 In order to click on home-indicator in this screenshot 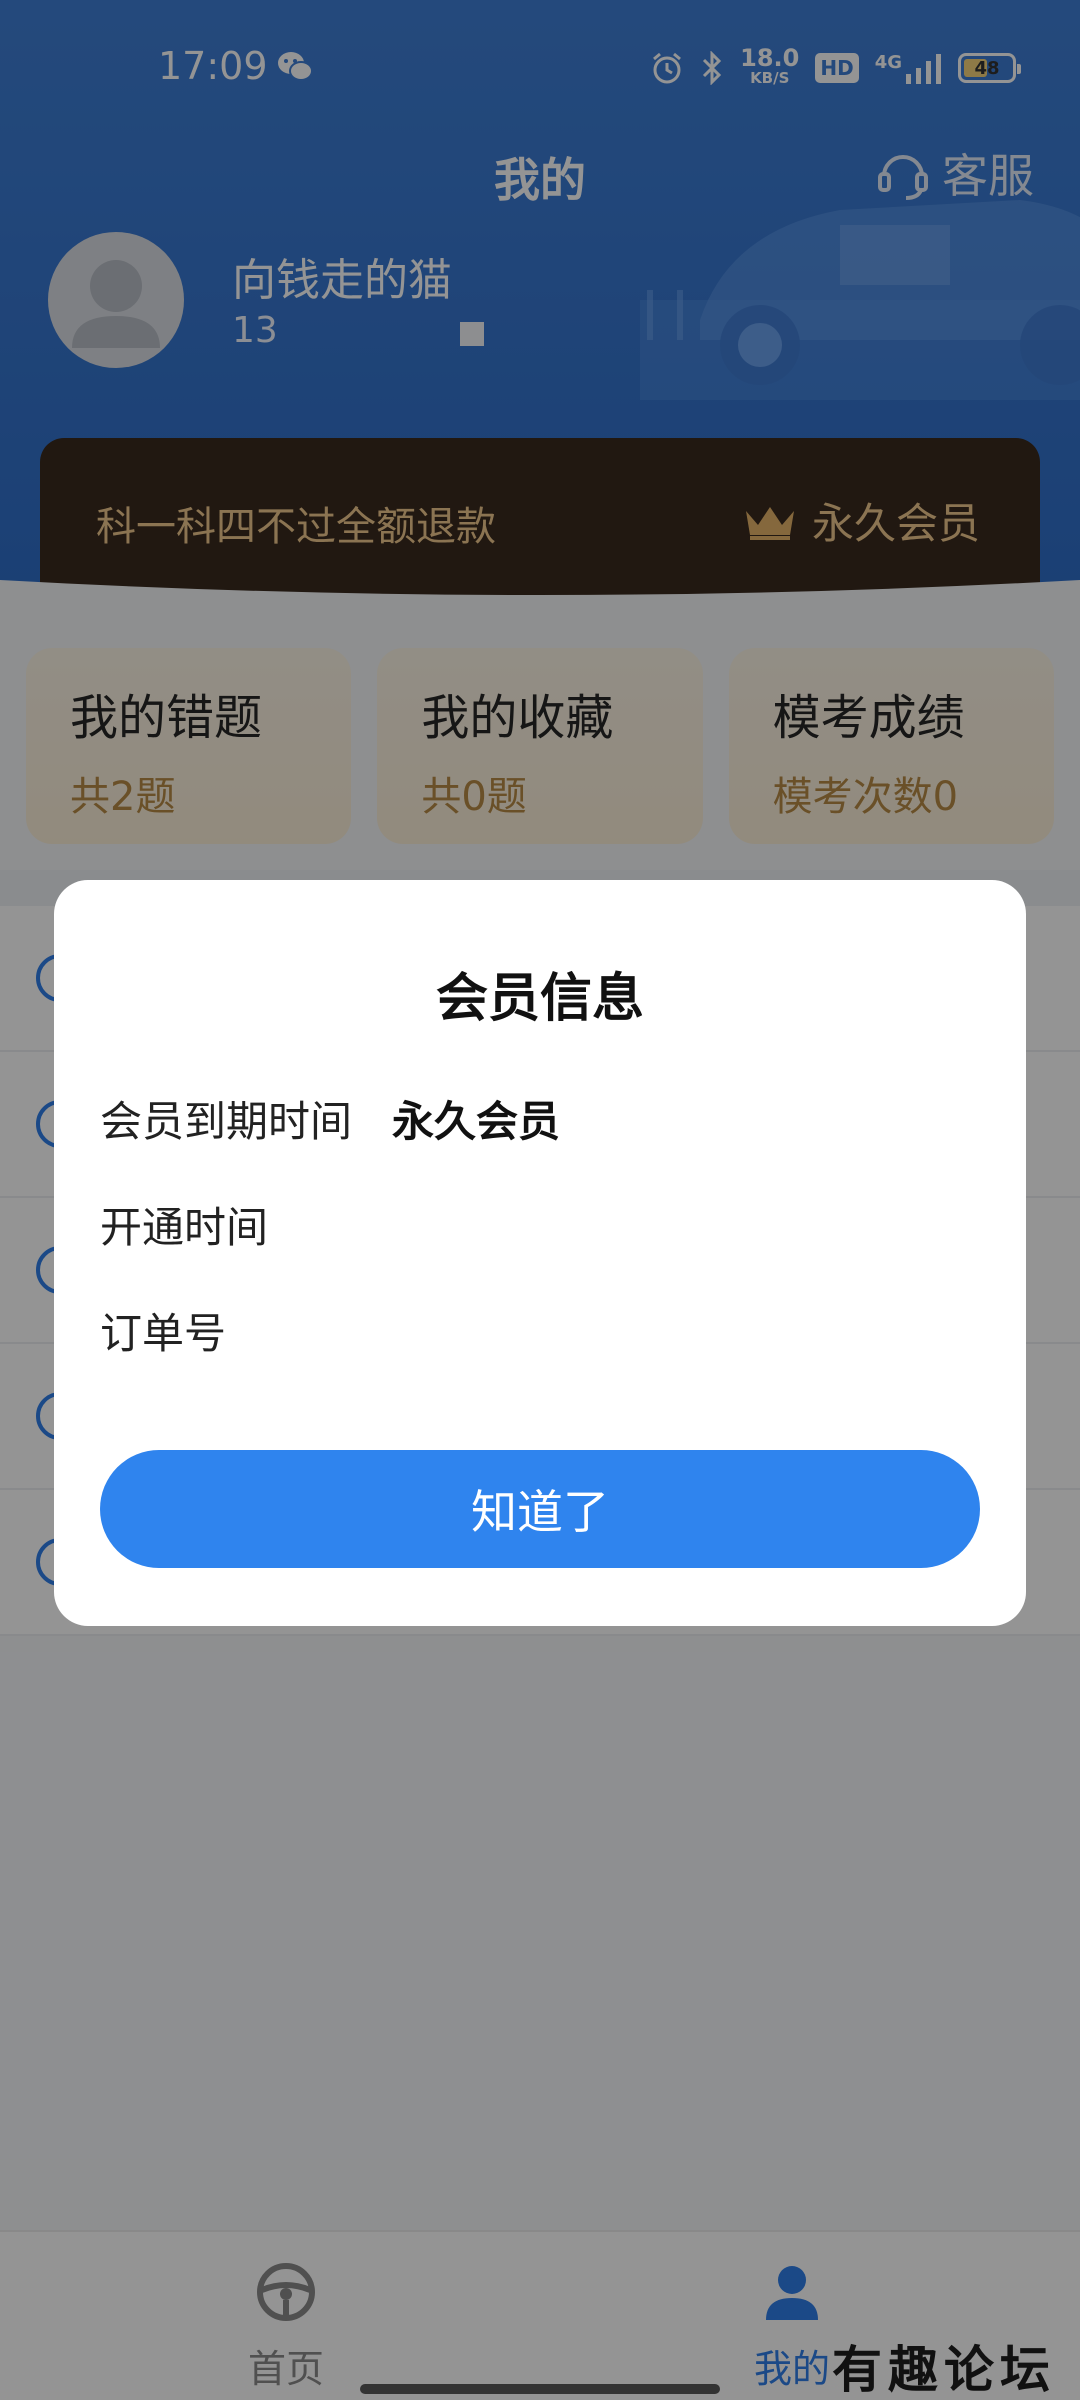, I will do `click(540, 2389)`.